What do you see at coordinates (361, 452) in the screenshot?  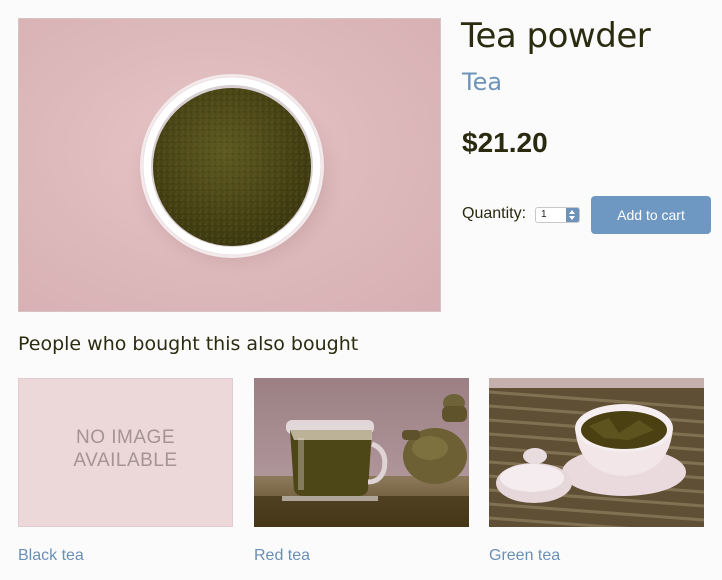 I see `red-tea-glass-icon` at bounding box center [361, 452].